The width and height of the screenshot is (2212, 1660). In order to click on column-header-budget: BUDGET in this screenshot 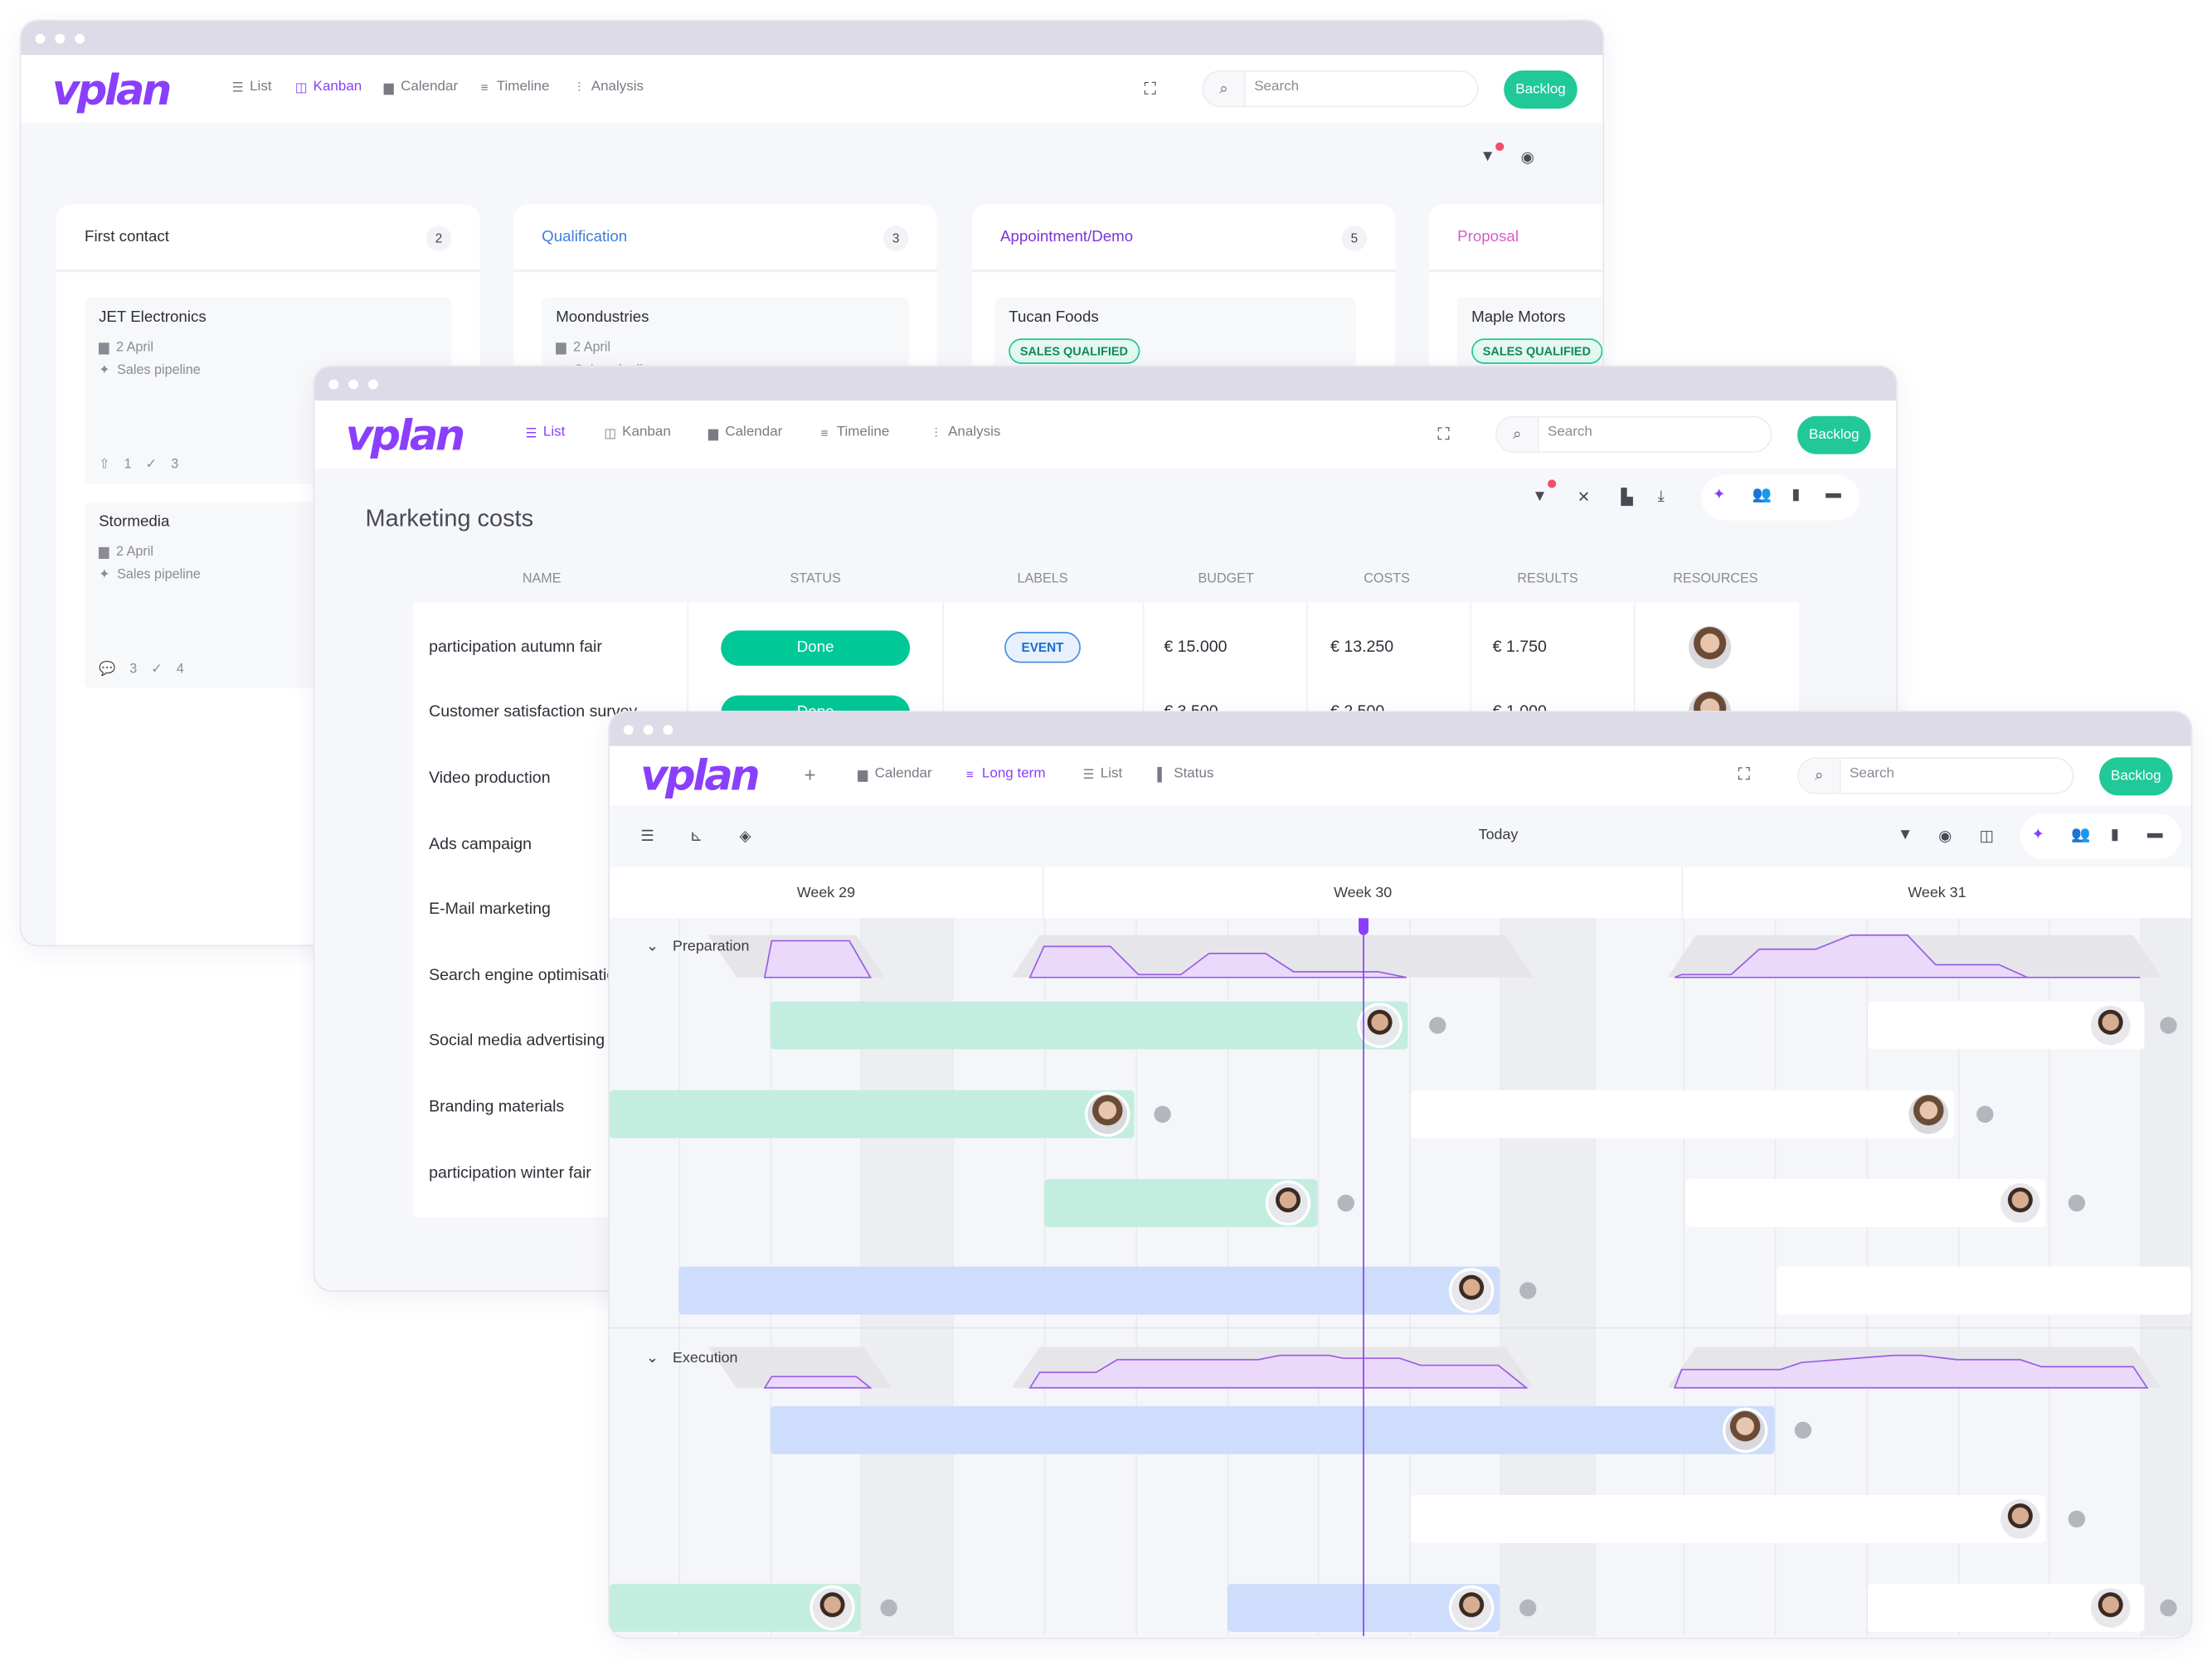, I will do `click(1226, 579)`.